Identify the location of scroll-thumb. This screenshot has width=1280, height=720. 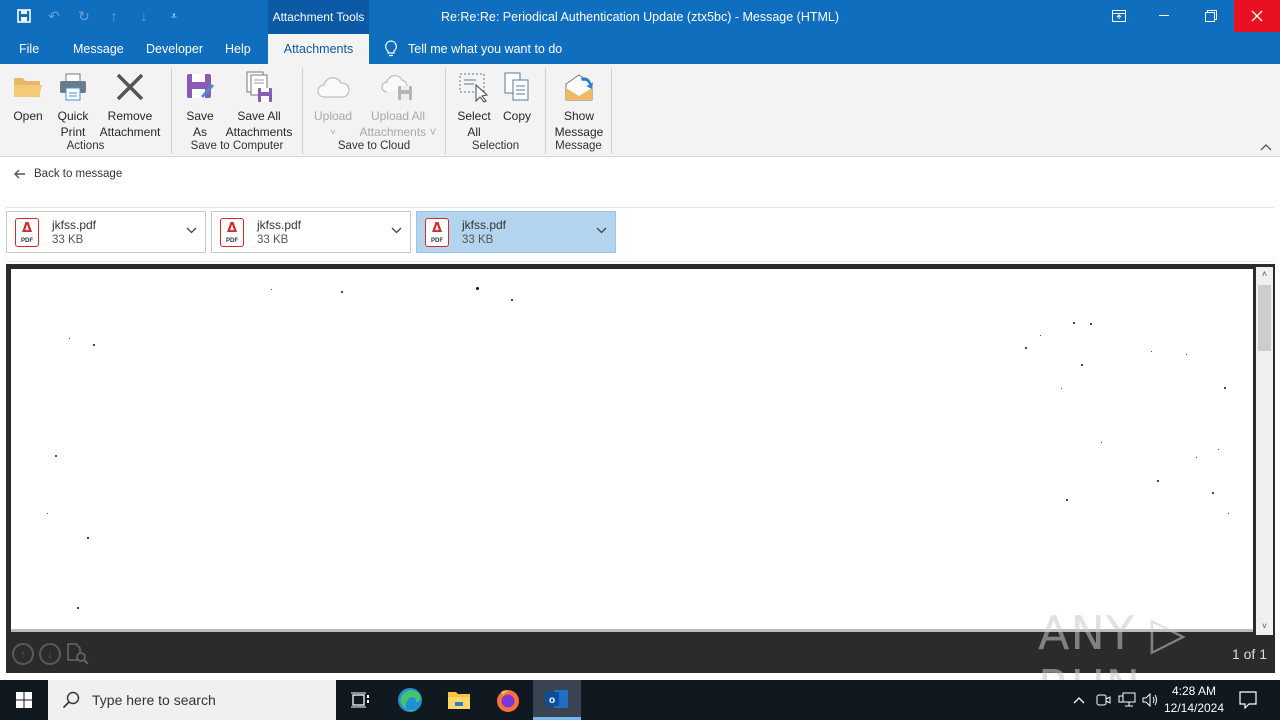
(1264, 318).